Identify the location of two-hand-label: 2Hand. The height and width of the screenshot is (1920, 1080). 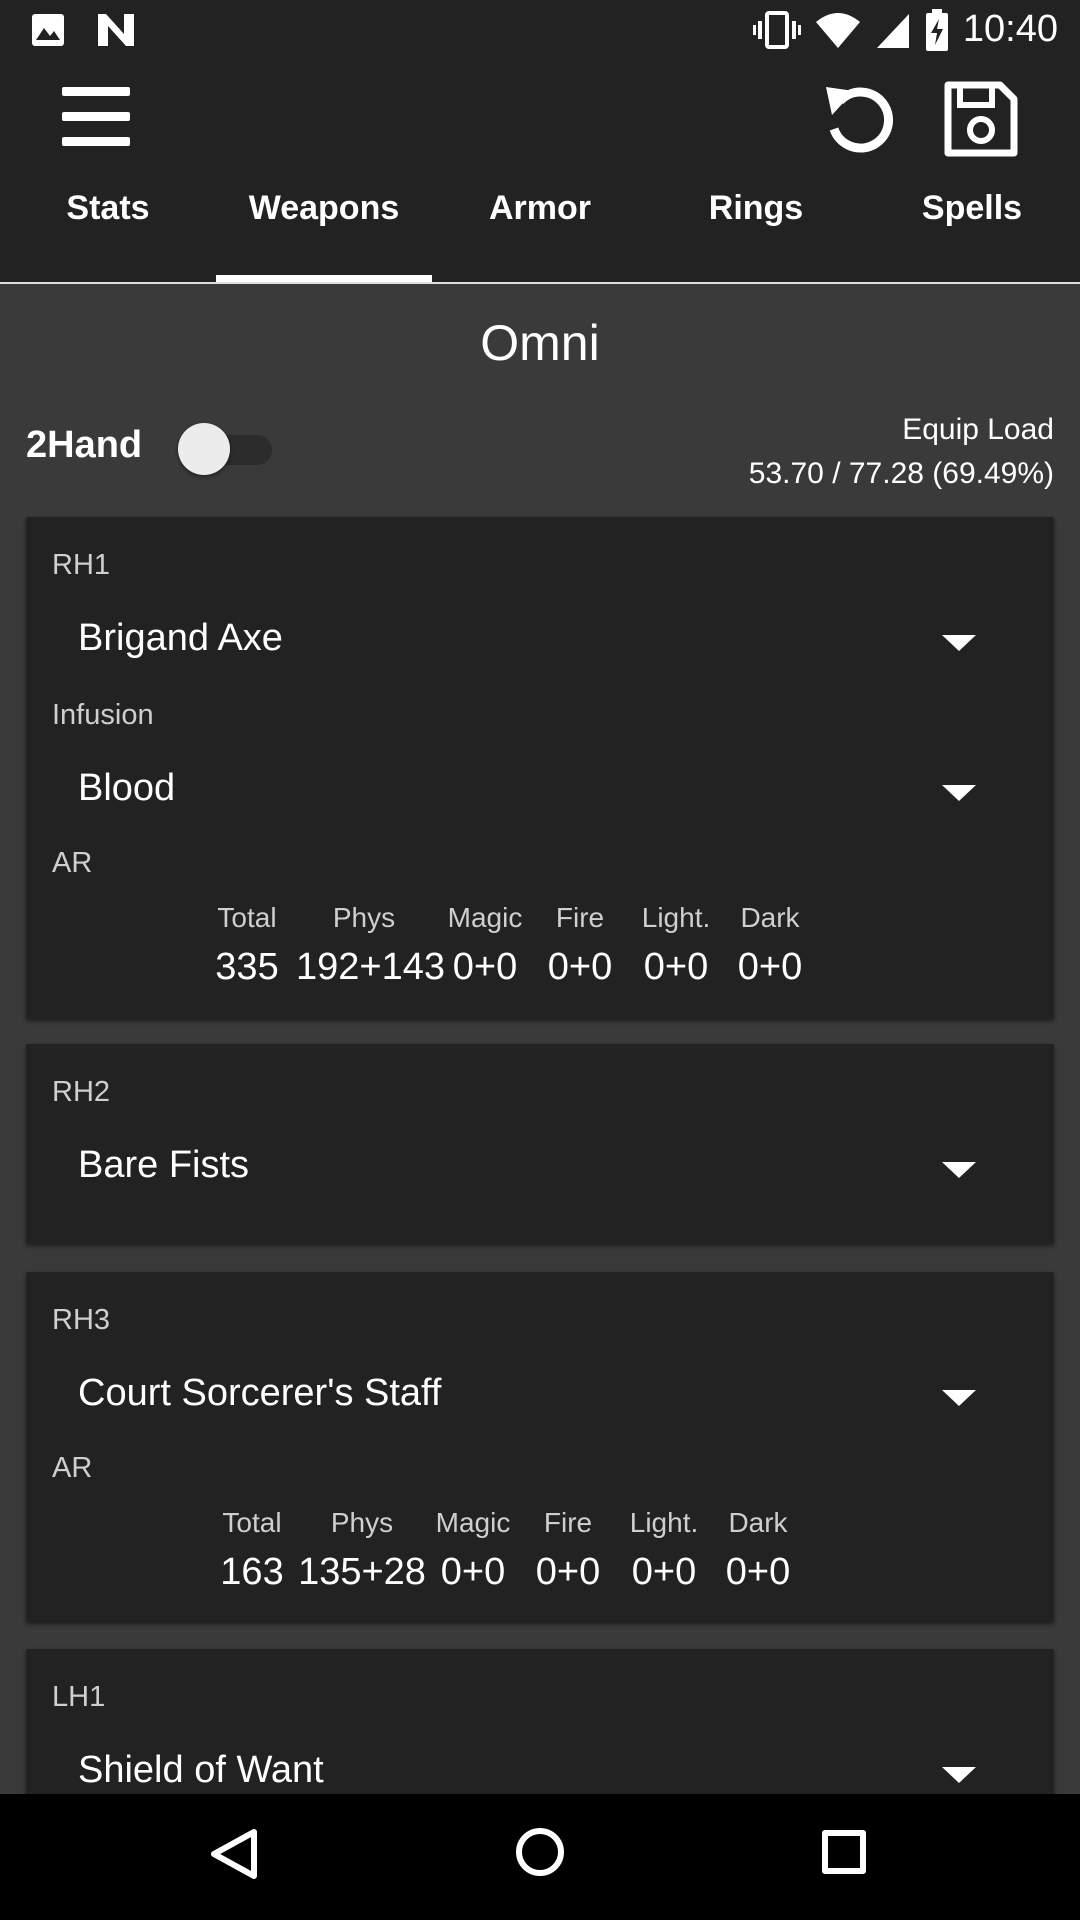
(84, 445).